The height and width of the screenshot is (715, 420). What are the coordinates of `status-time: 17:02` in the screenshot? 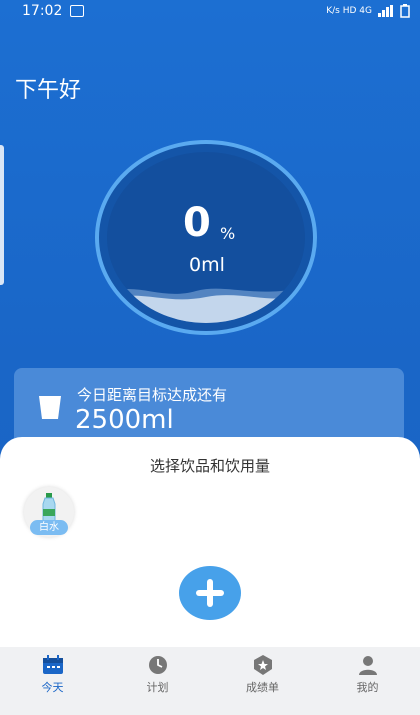 It's located at (42, 11).